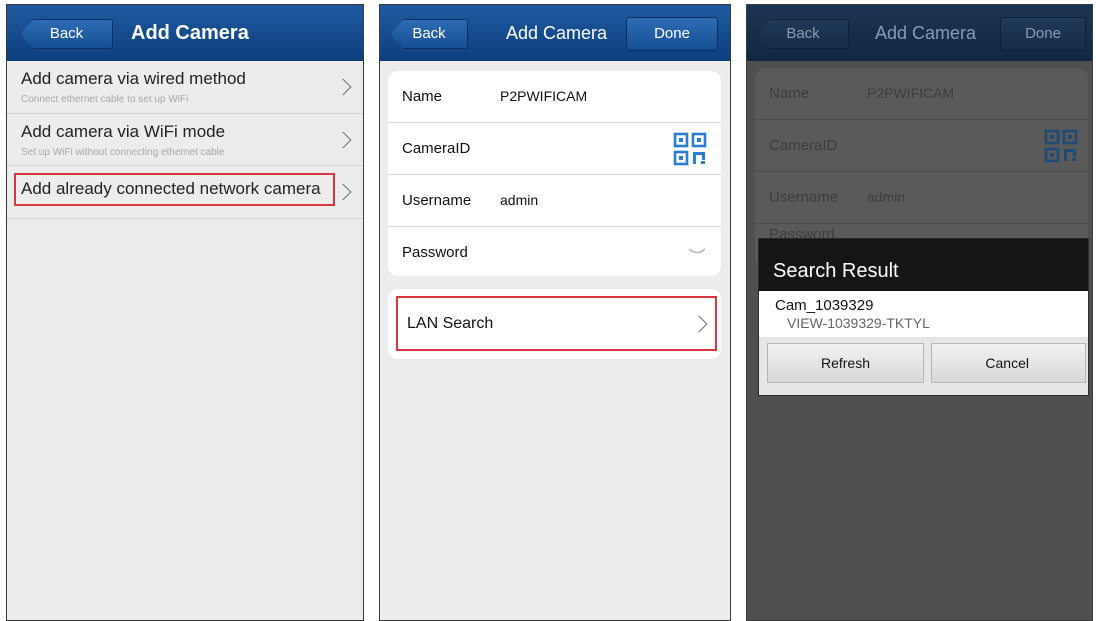 This screenshot has height=621, width=1096. Describe the element at coordinates (590, 251) in the screenshot. I see `password-field` at that location.